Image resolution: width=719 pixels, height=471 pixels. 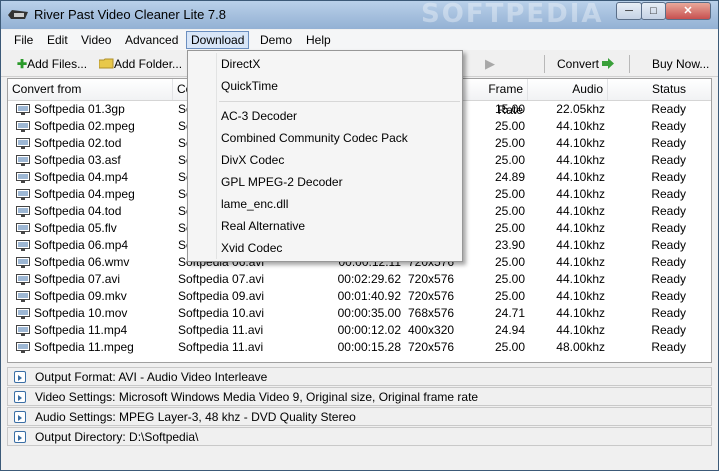 I want to click on convert-button: Convert, so click(x=586, y=64).